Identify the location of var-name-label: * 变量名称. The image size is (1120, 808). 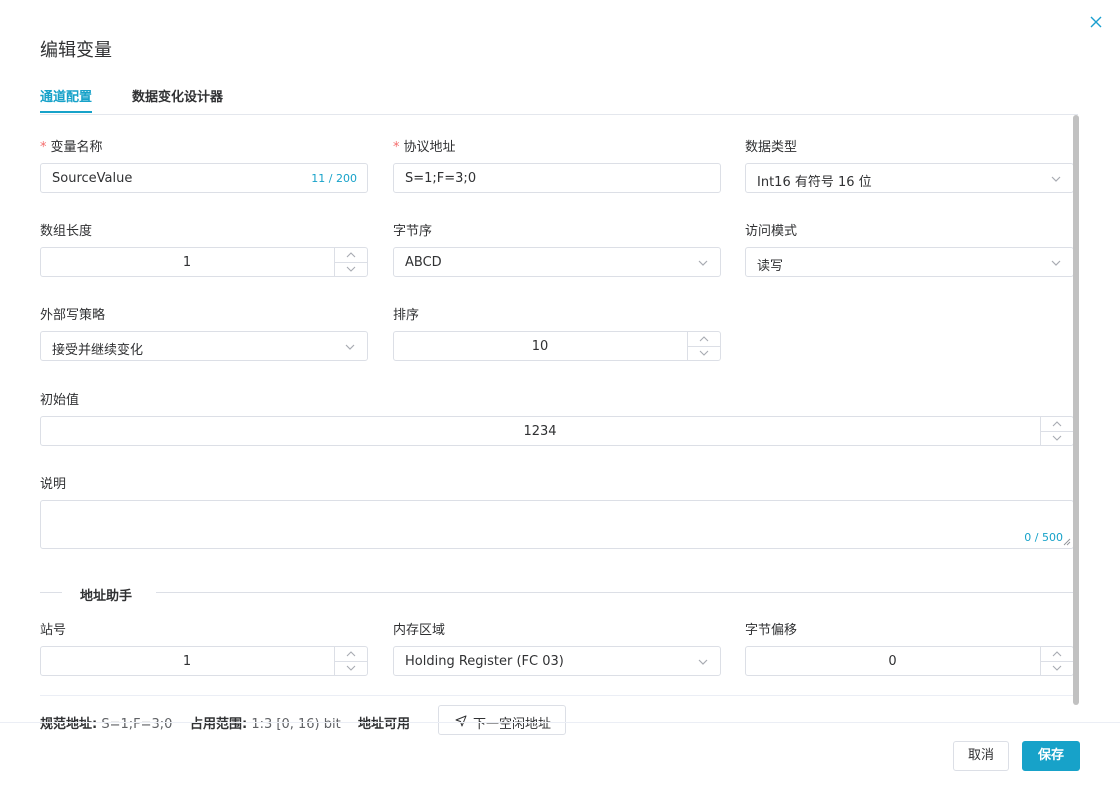
(71, 145).